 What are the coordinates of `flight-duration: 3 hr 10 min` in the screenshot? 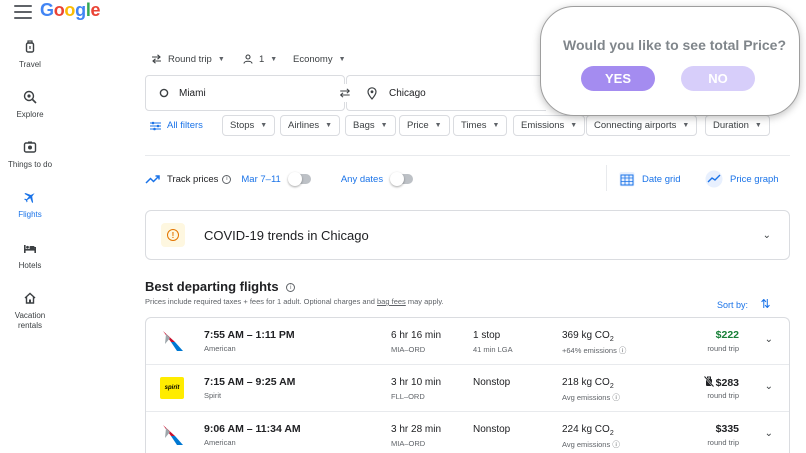 It's located at (416, 382).